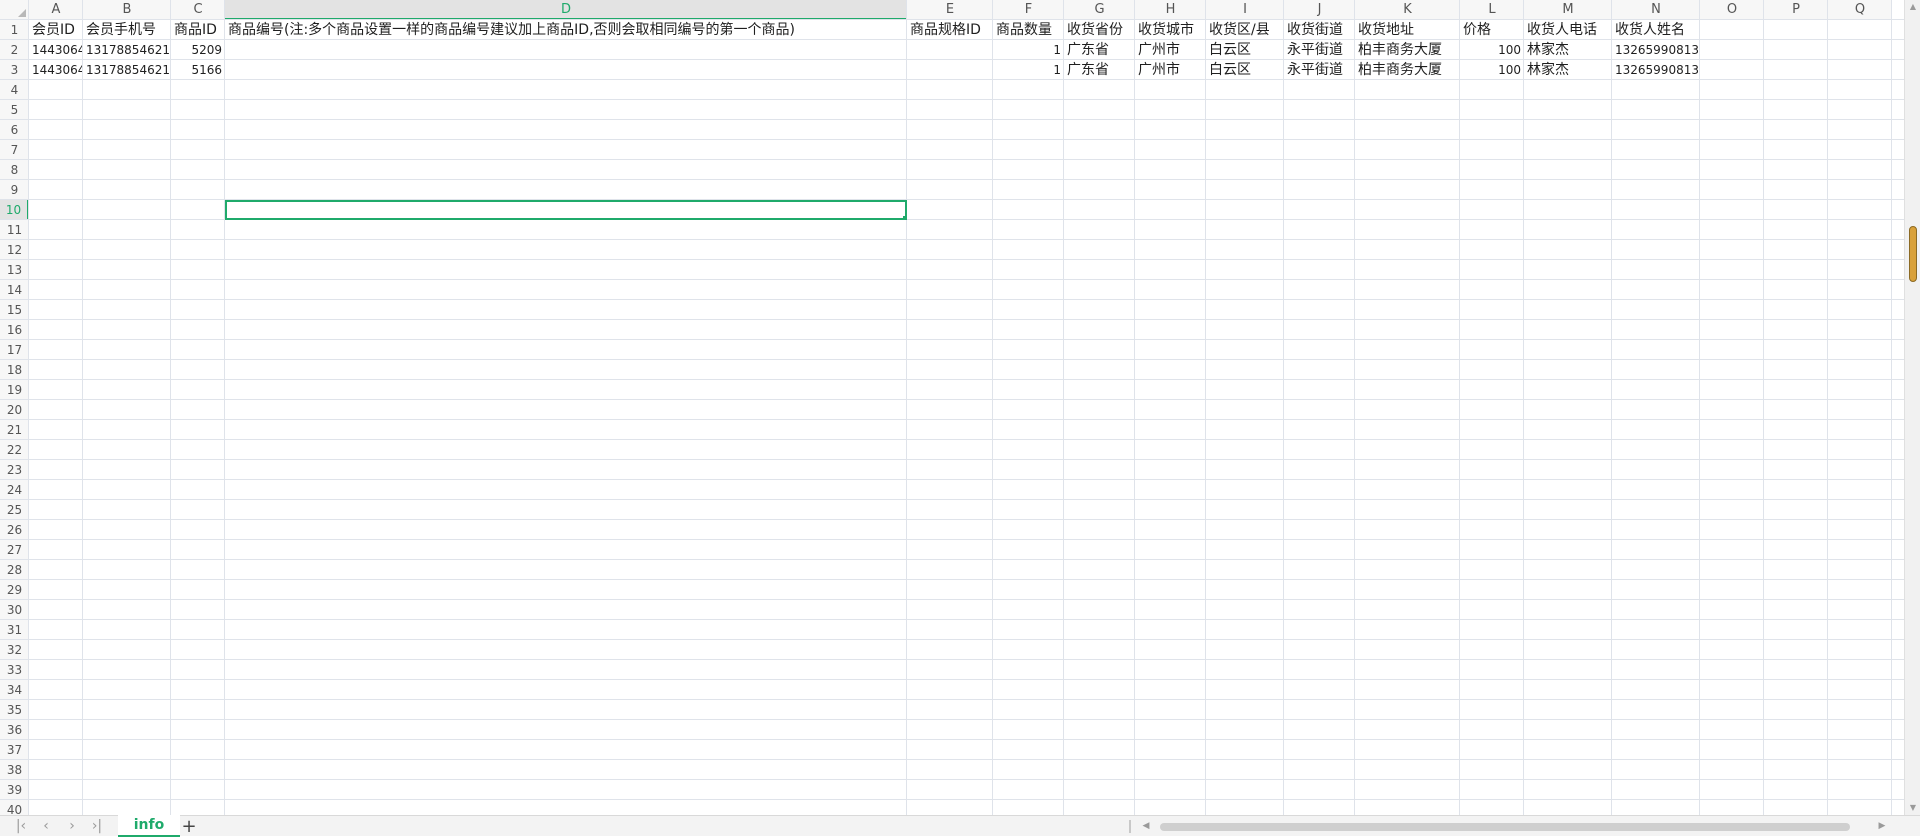  What do you see at coordinates (14, 390) in the screenshot?
I see `row-header-19: 19` at bounding box center [14, 390].